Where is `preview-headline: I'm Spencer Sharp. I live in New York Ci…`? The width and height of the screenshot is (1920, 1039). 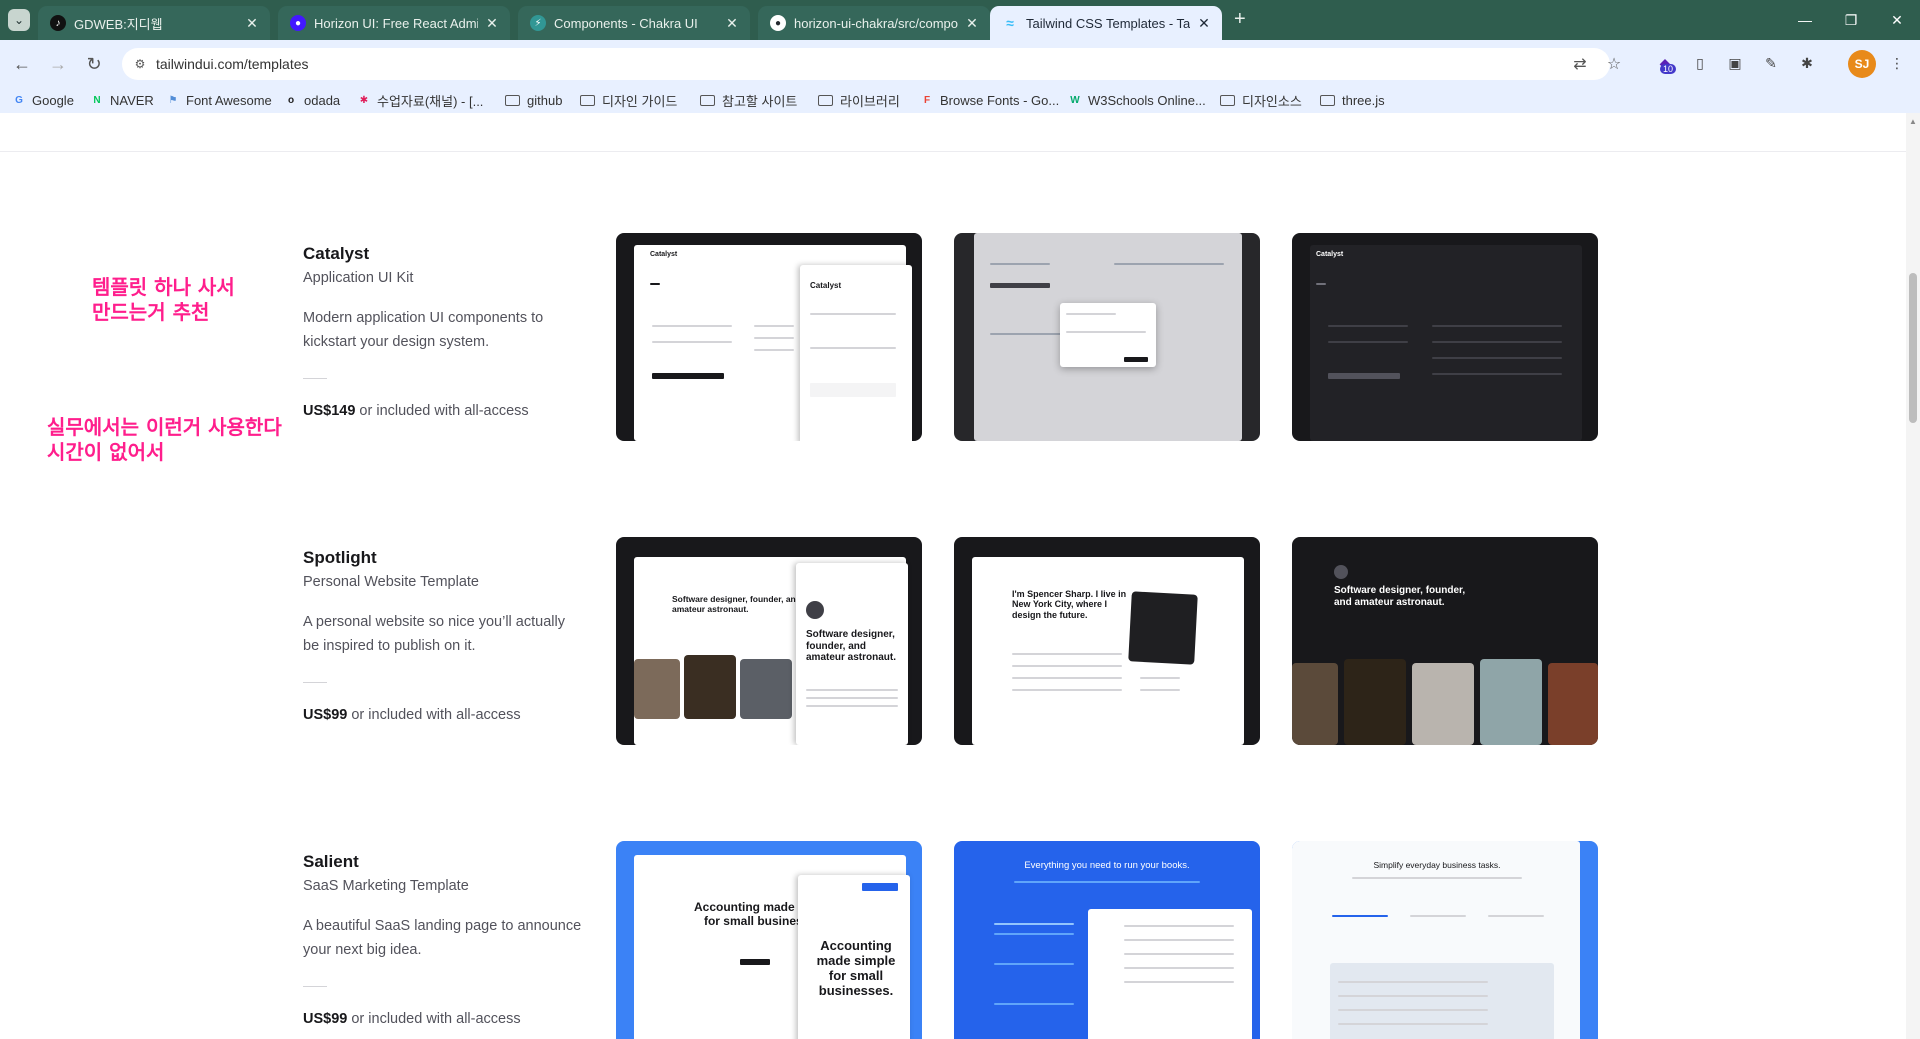 preview-headline: I'm Spencer Sharp. I live in New York Ci… is located at coordinates (1069, 604).